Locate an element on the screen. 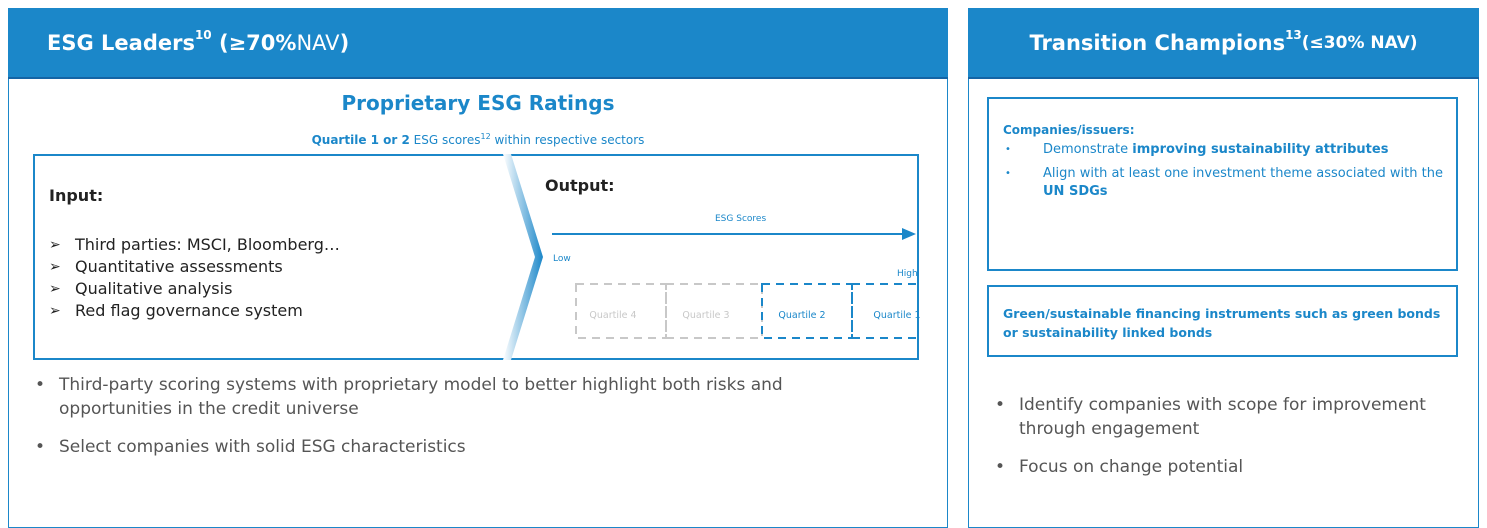  input-item: ➢ Red flag governance system is located at coordinates (194, 311).